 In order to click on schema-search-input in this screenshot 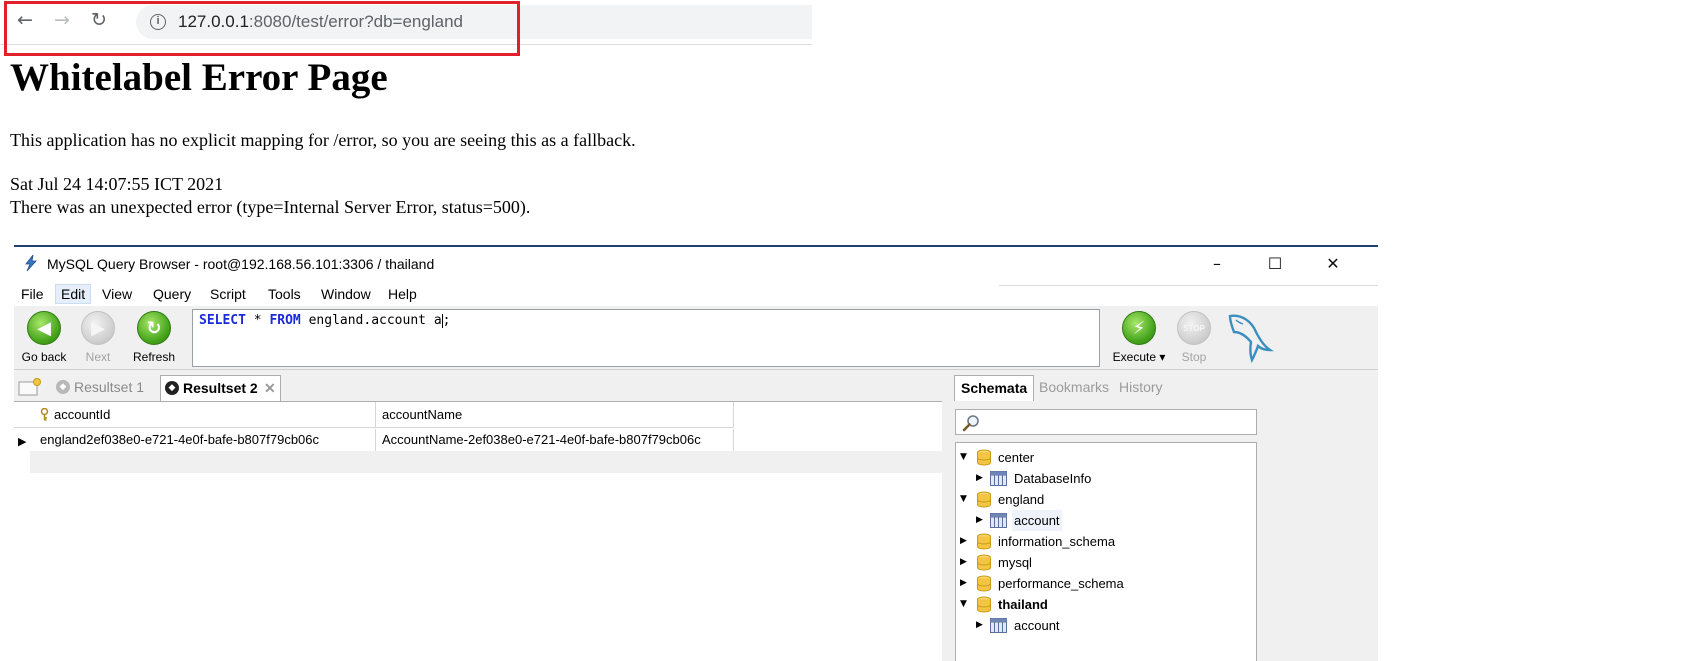, I will do `click(1106, 422)`.